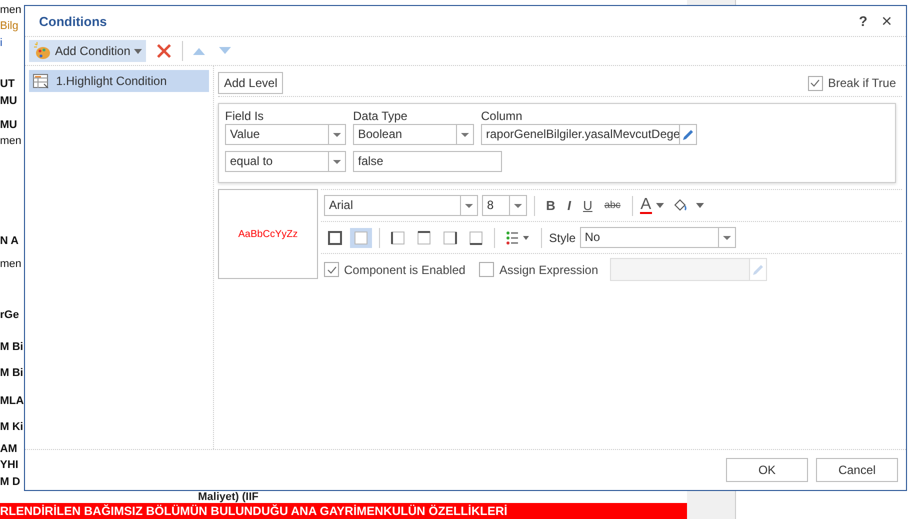 The height and width of the screenshot is (519, 914). What do you see at coordinates (658, 237) in the screenshot?
I see `style-dropdown: No` at bounding box center [658, 237].